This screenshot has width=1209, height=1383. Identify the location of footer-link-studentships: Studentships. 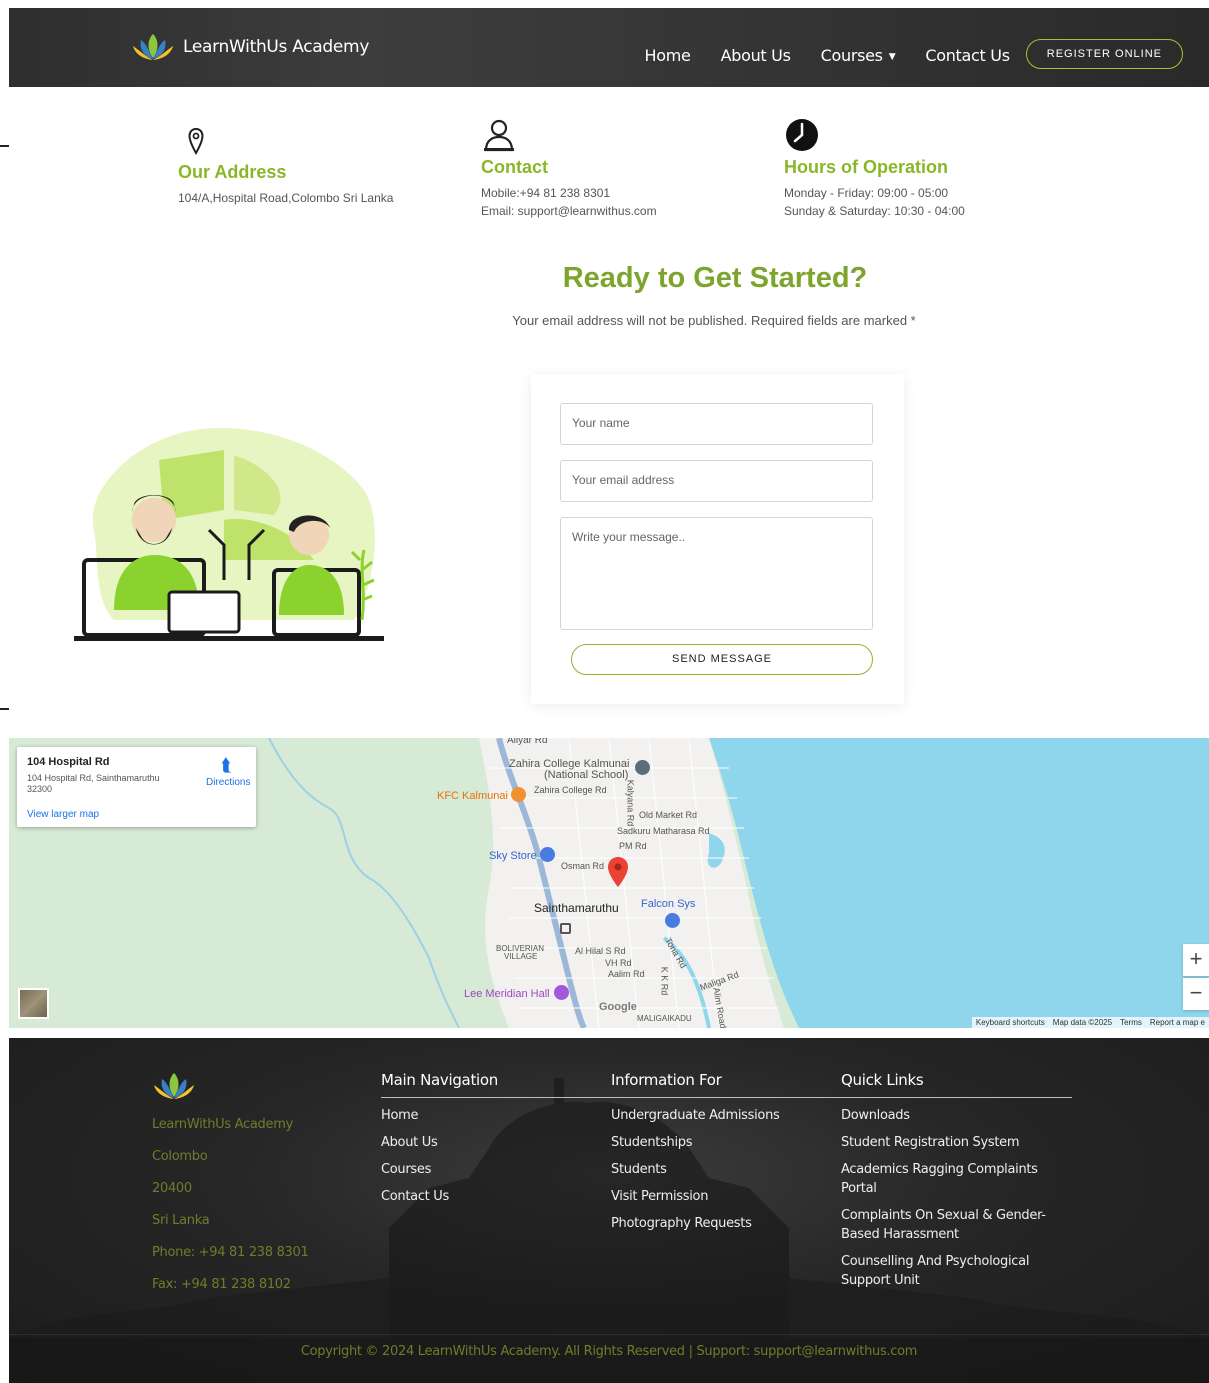
(726, 1142).